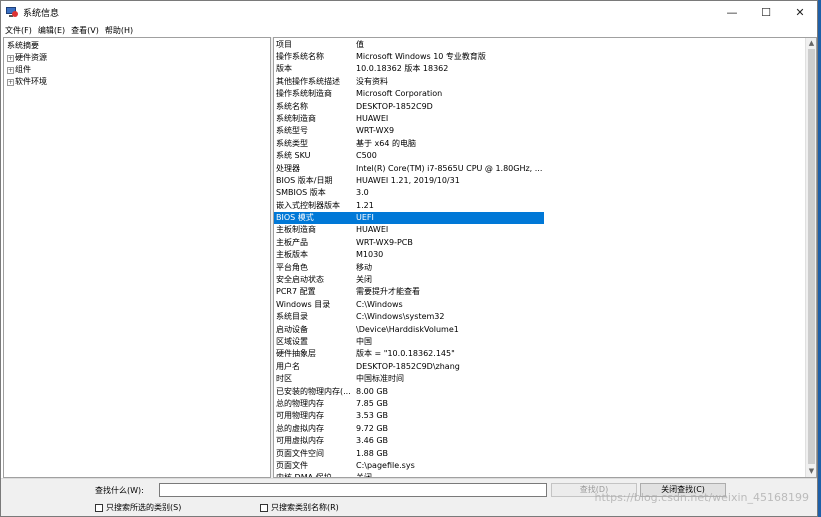  Describe the element at coordinates (540, 392) in the screenshot. I see `table-row: 已安装的物理内存(... 8.00 GB` at that location.